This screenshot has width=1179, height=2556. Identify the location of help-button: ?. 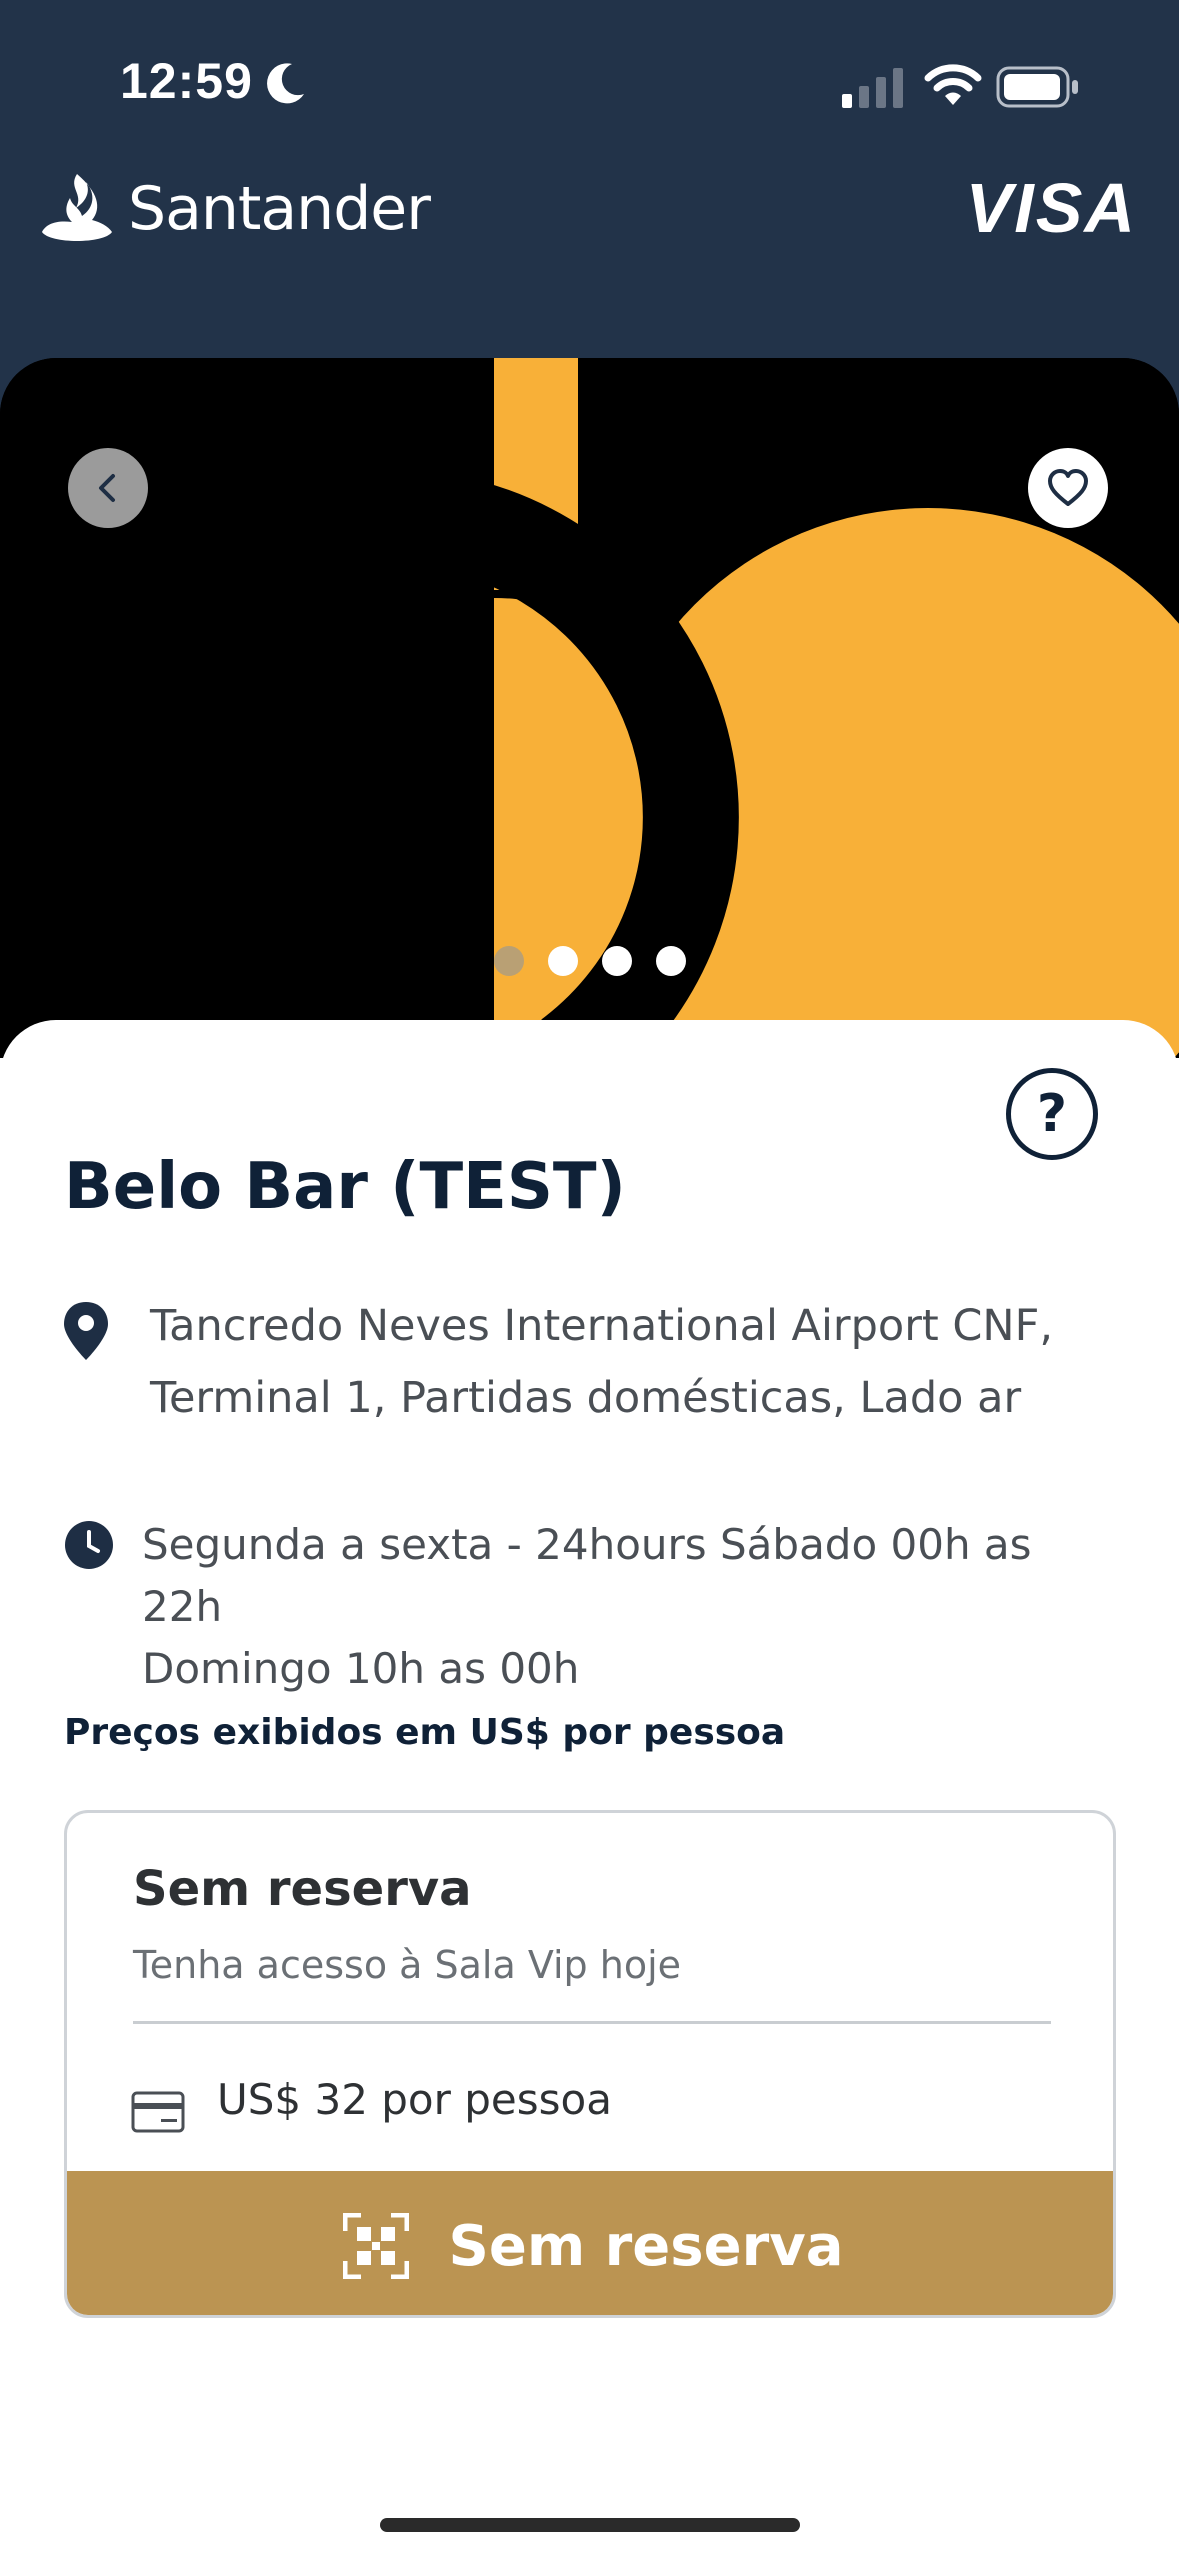
(1052, 1114).